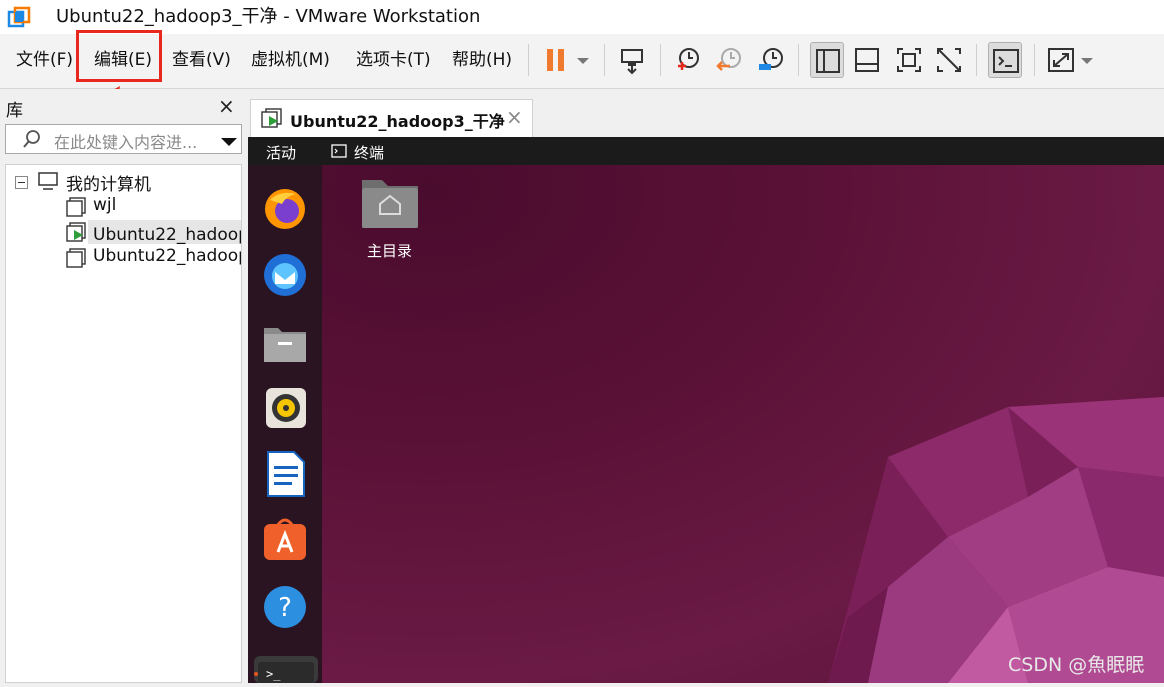  I want to click on help-icon: ?, so click(285, 609).